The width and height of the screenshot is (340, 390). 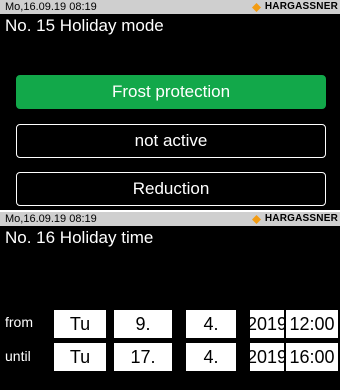 I want to click on until-weekday-field: Tu, so click(x=80, y=357).